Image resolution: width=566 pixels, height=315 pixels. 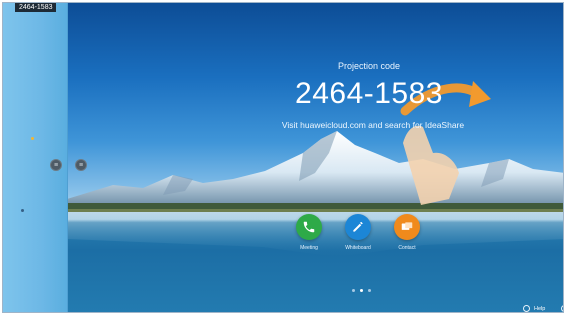 What do you see at coordinates (22, 210) in the screenshot?
I see `pointer-icon` at bounding box center [22, 210].